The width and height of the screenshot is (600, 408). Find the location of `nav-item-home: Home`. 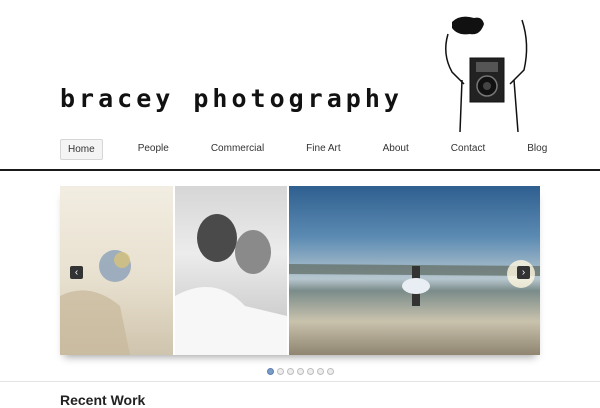

nav-item-home: Home is located at coordinates (81, 149).